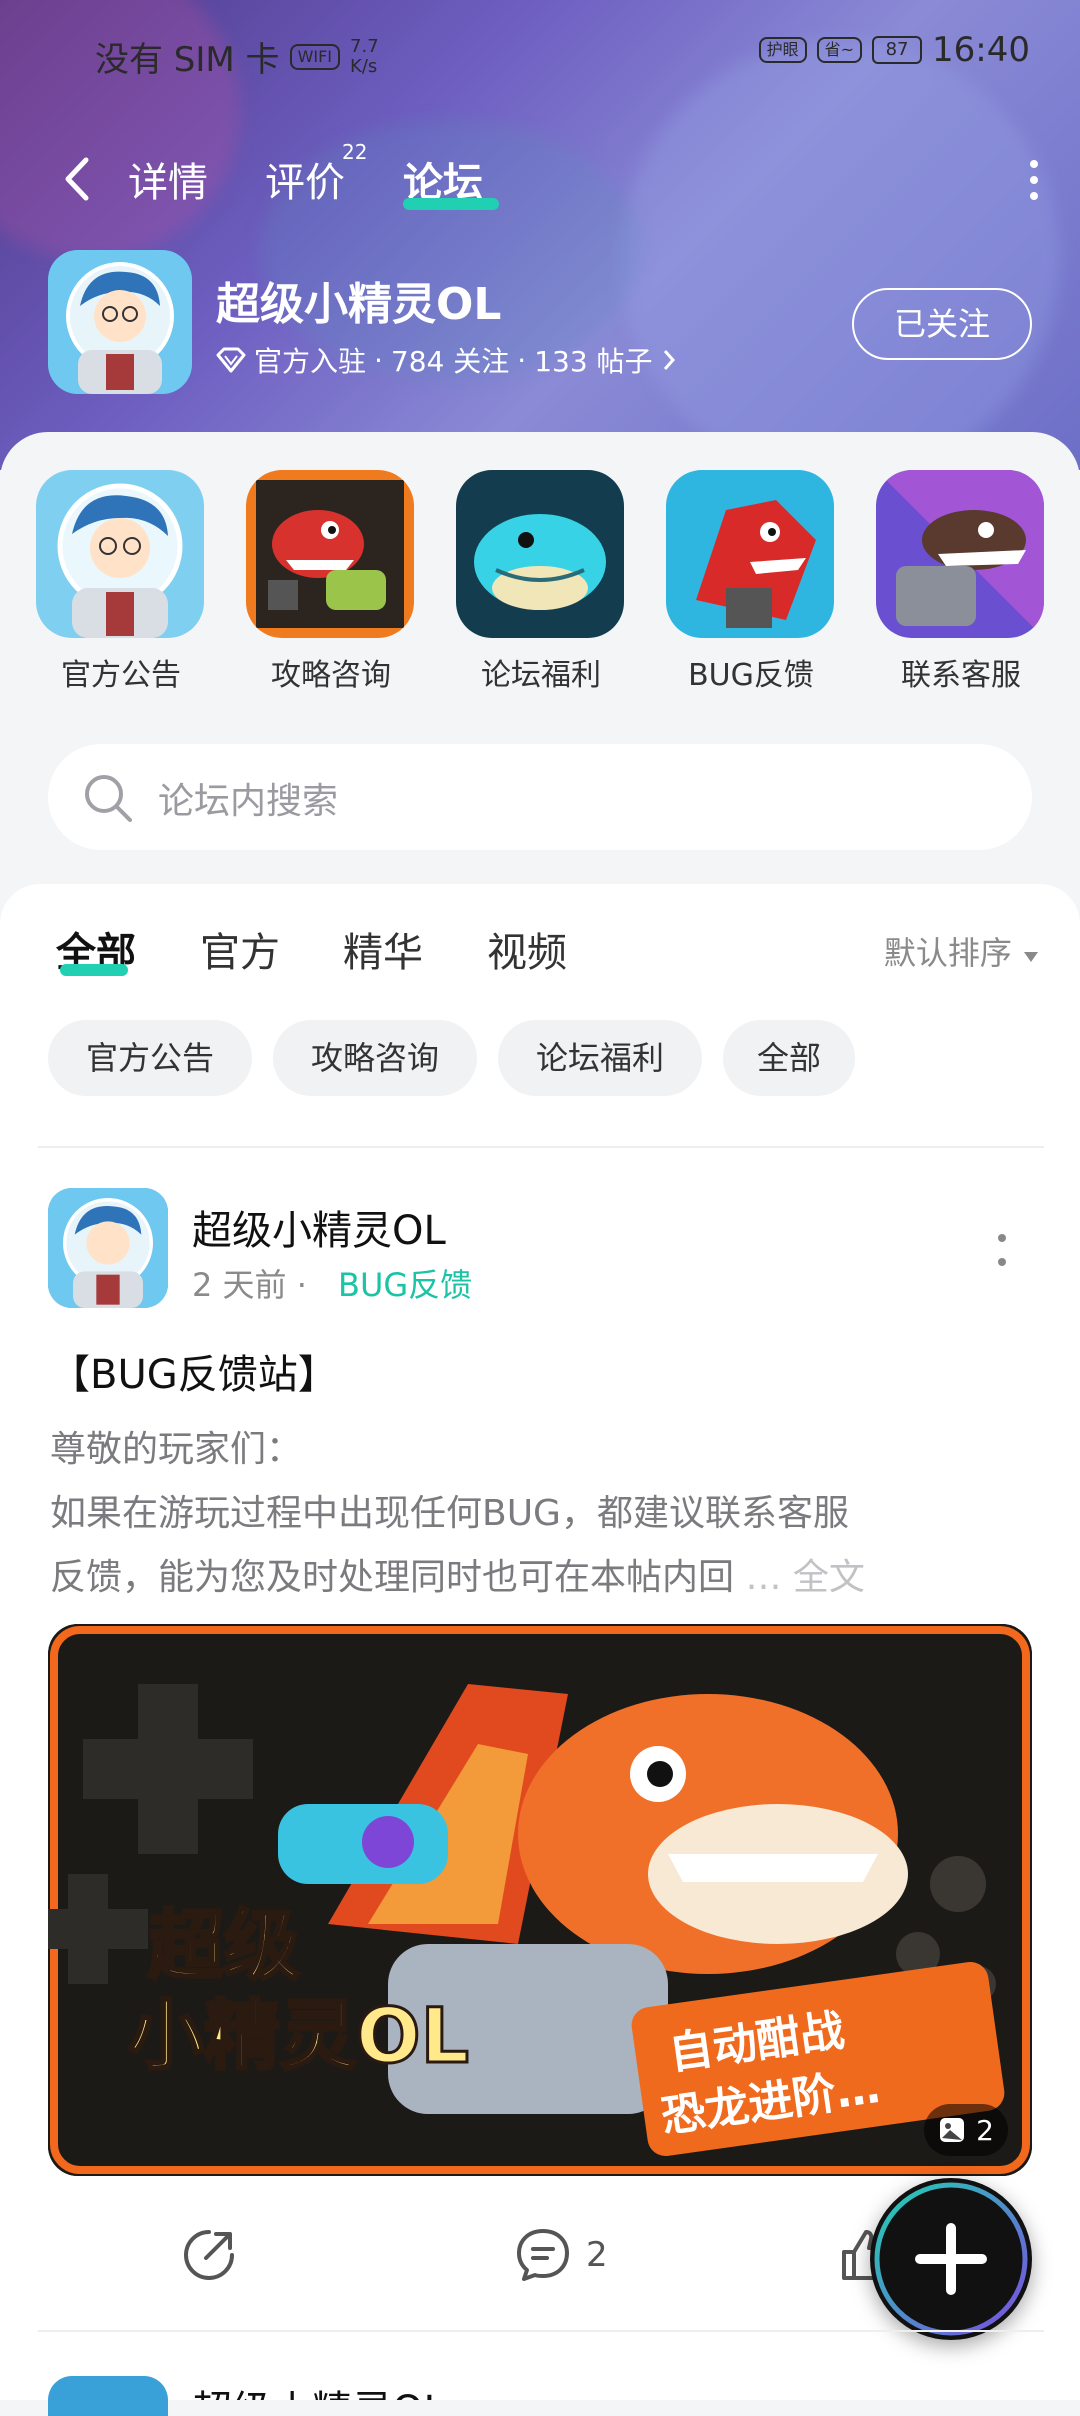  I want to click on next-post-avatar, so click(108, 2396).